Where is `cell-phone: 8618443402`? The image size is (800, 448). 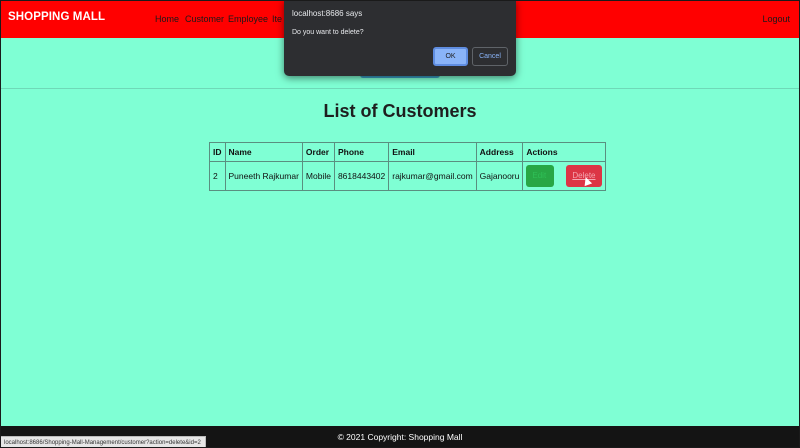 cell-phone: 8618443402 is located at coordinates (361, 176).